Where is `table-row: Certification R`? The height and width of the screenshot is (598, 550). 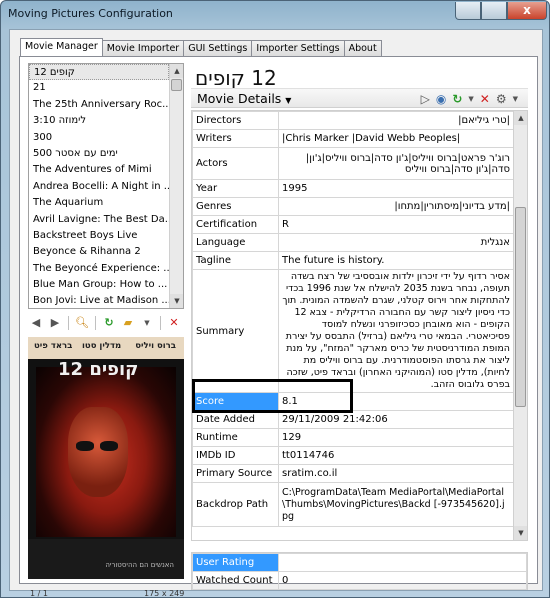 table-row: Certification R is located at coordinates (353, 224).